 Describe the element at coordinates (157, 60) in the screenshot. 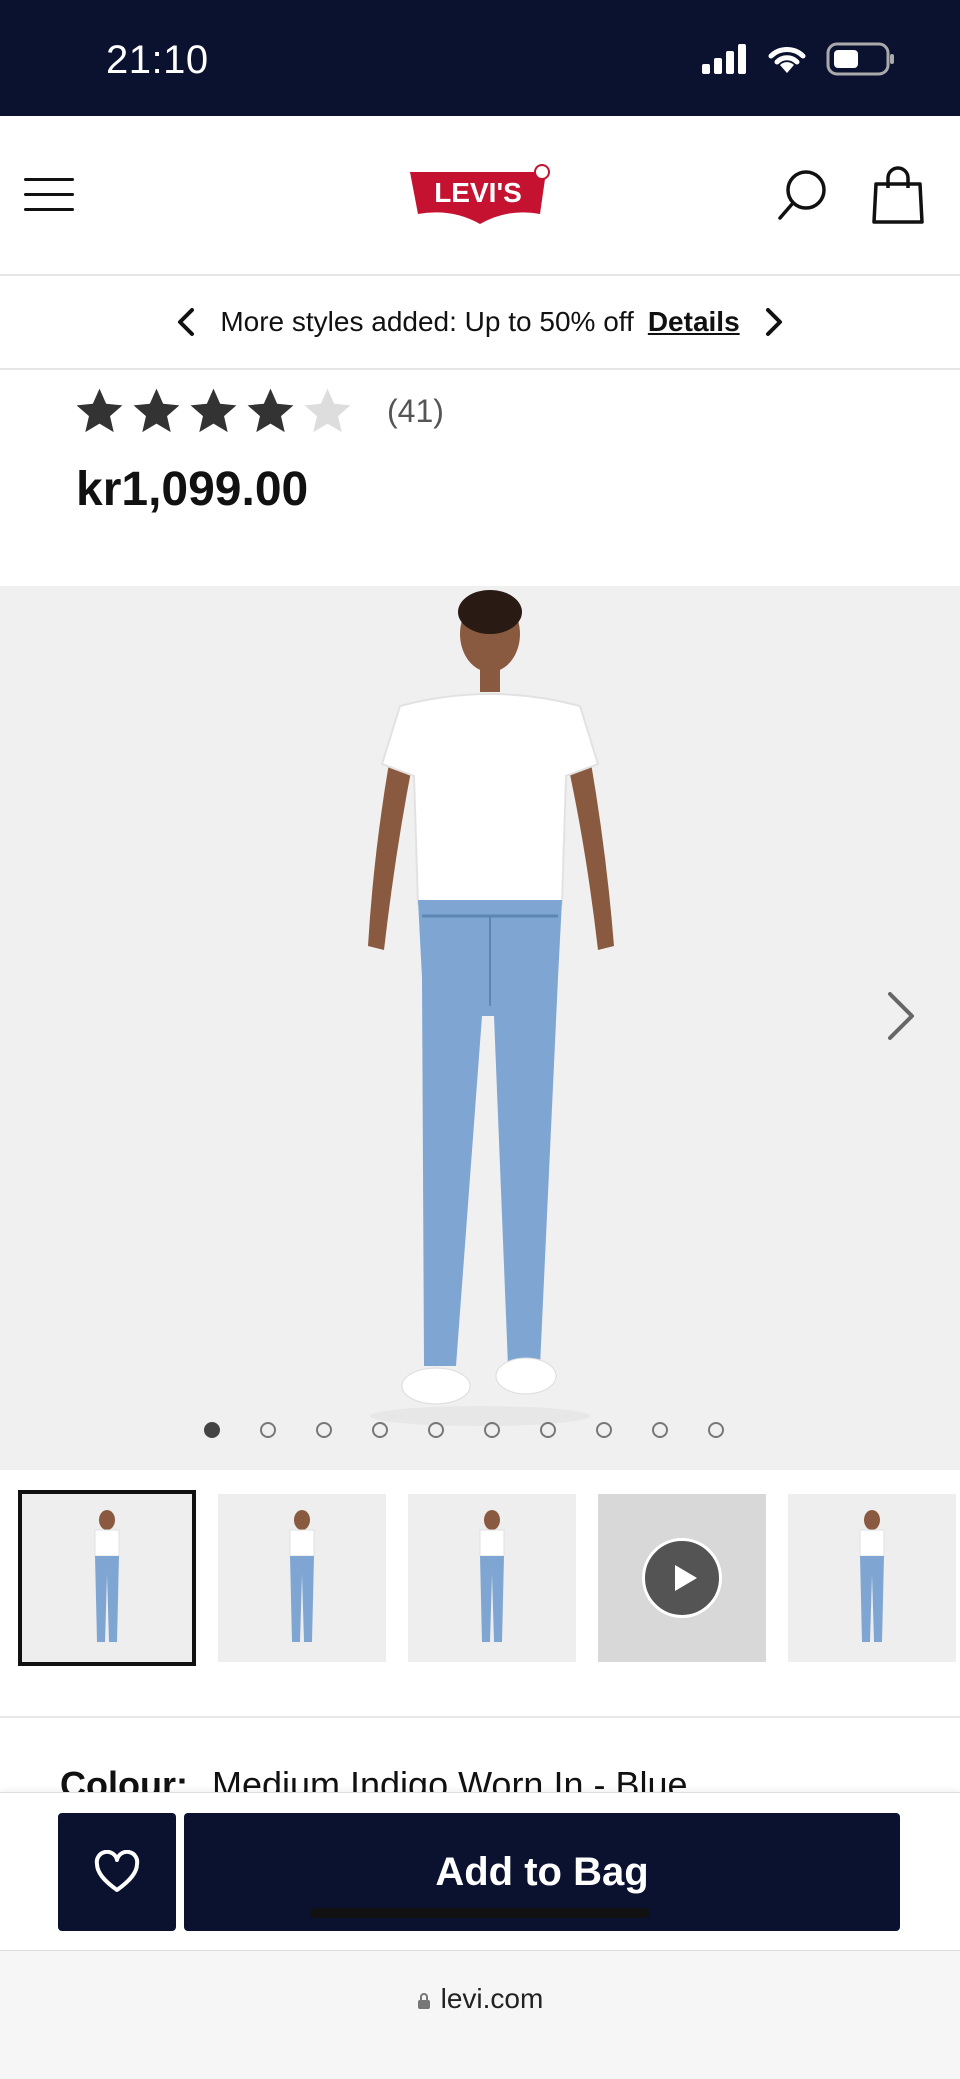

I see `status-time: 21:10` at that location.